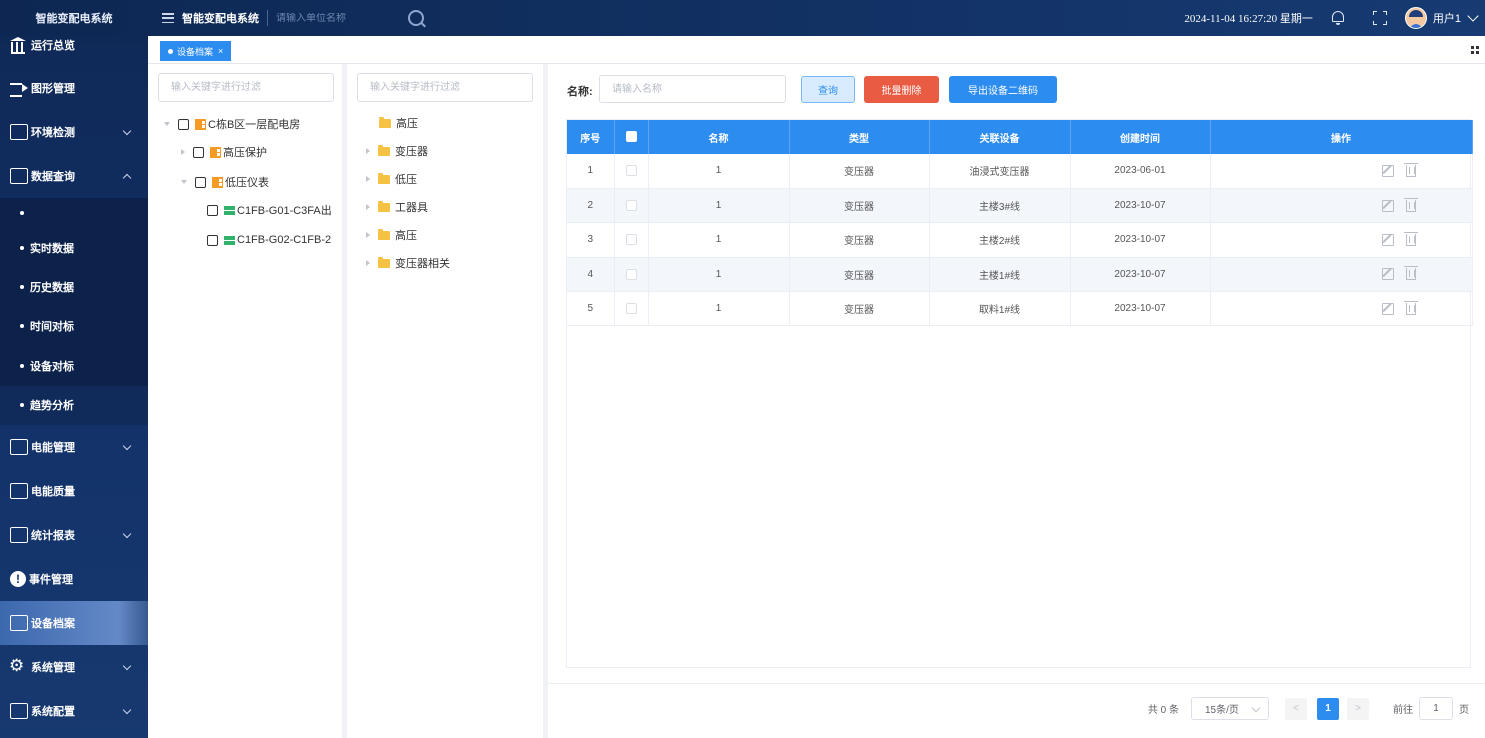  Describe the element at coordinates (1000, 171) in the screenshot. I see `cell-device: 油浸式变压器` at that location.